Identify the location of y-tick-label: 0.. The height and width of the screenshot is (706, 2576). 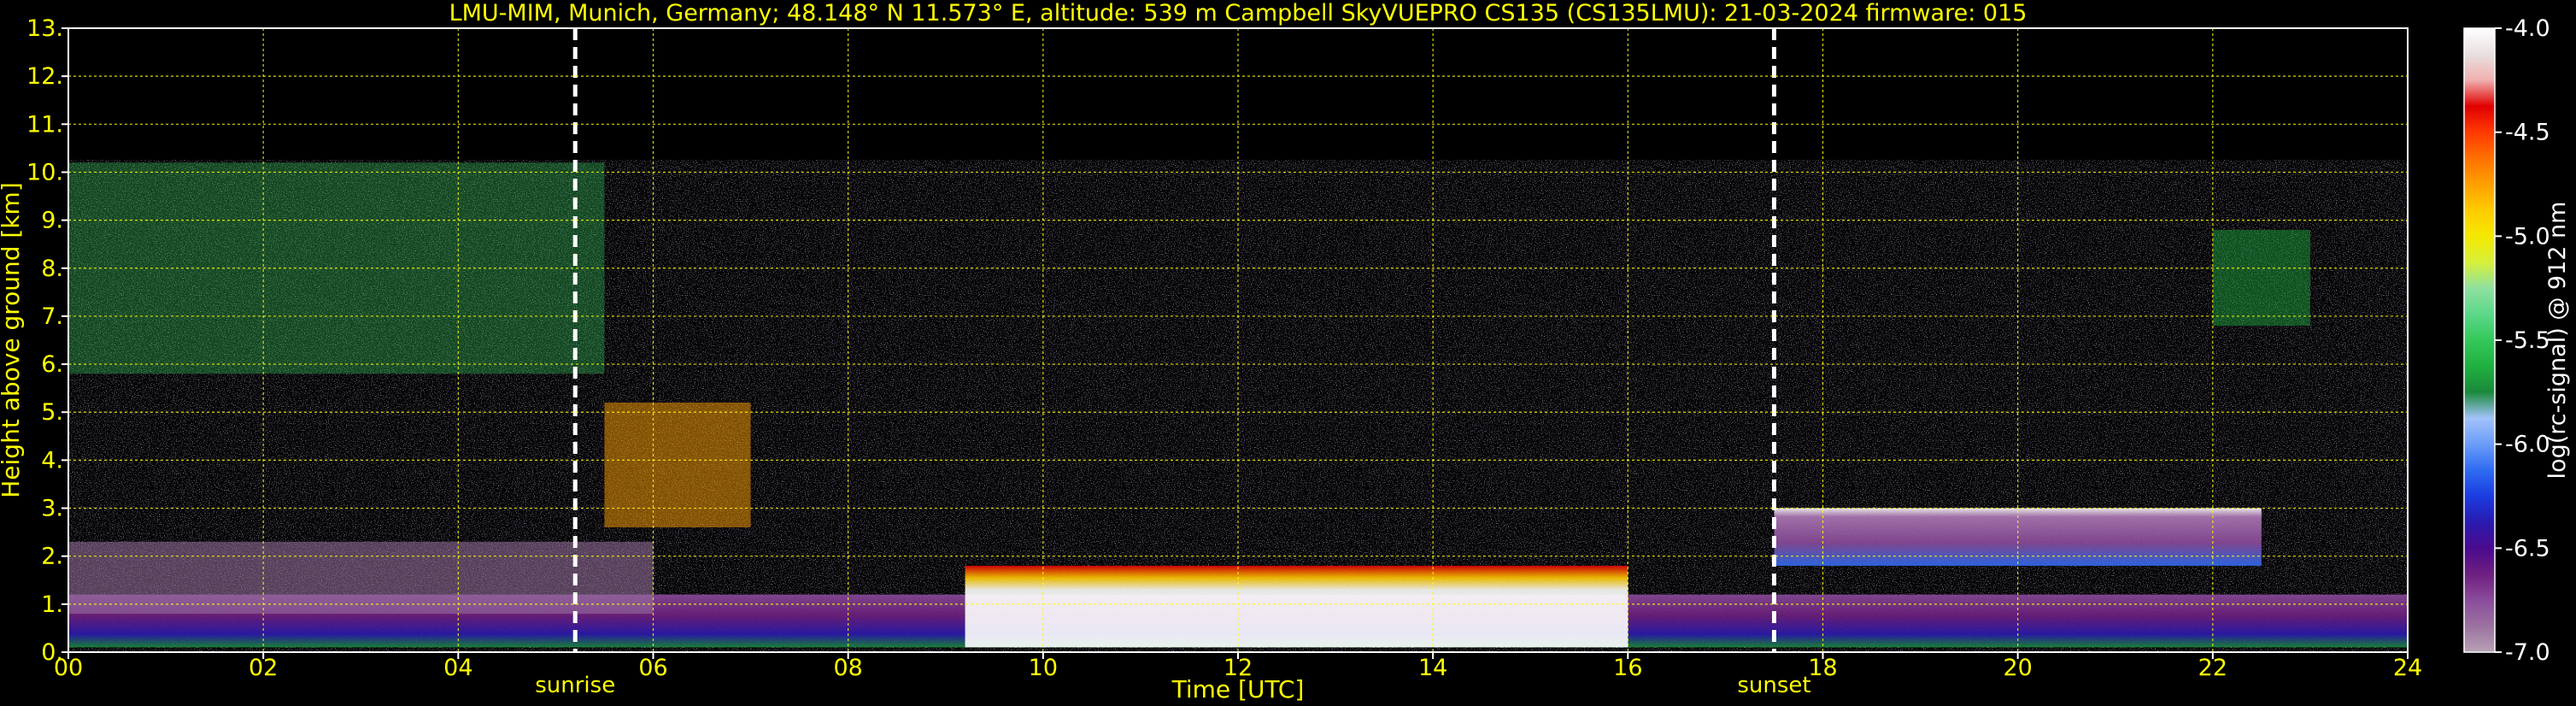
(52, 652).